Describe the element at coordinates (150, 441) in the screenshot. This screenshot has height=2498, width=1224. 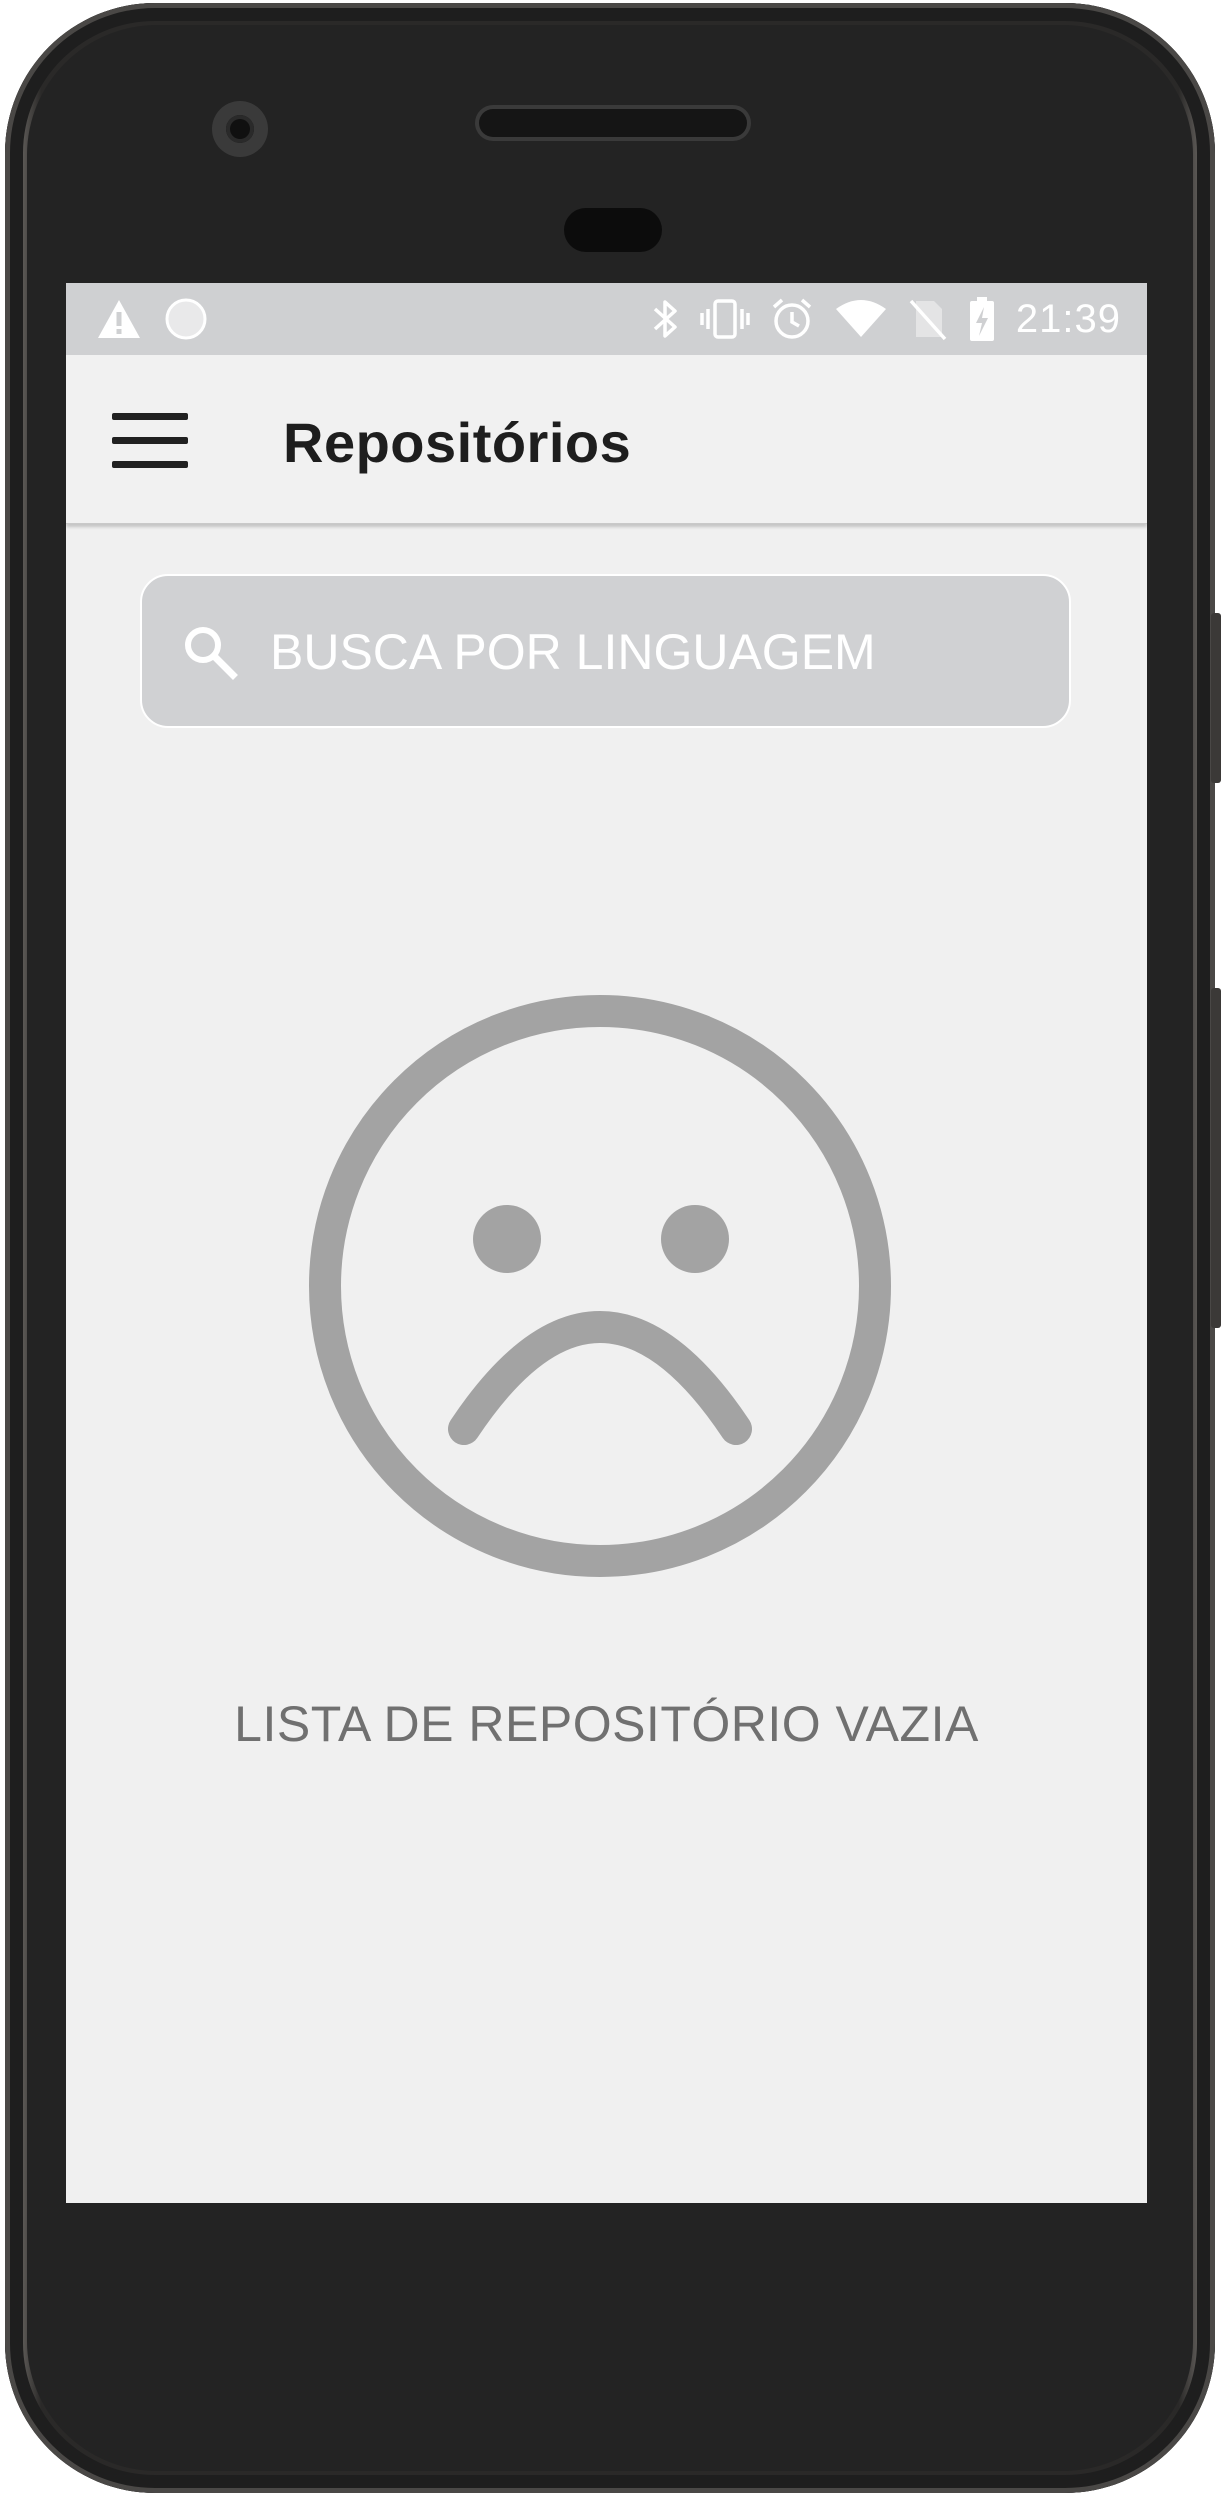
I see `hamburger-menu-icon` at that location.